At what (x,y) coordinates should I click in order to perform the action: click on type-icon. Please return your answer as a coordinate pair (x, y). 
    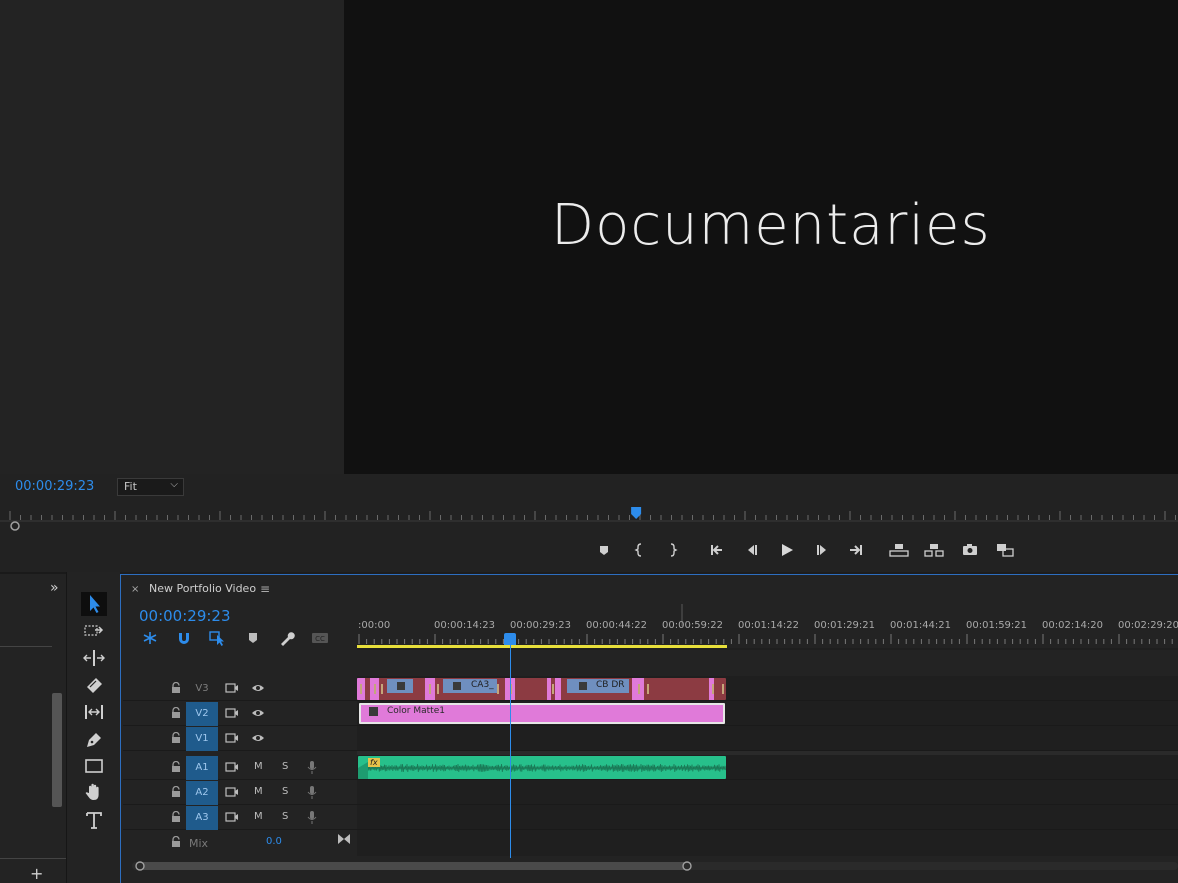
    Looking at the image, I should click on (94, 820).